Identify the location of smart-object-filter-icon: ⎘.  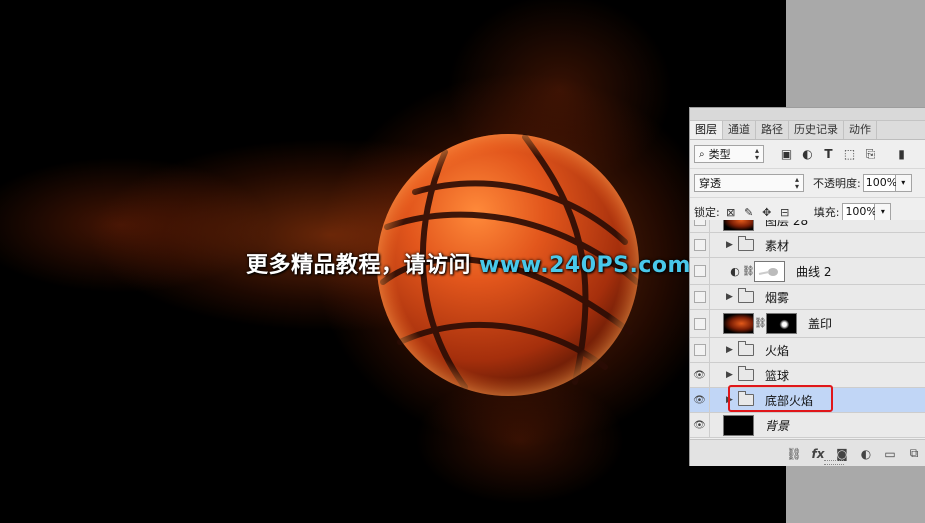
(870, 154).